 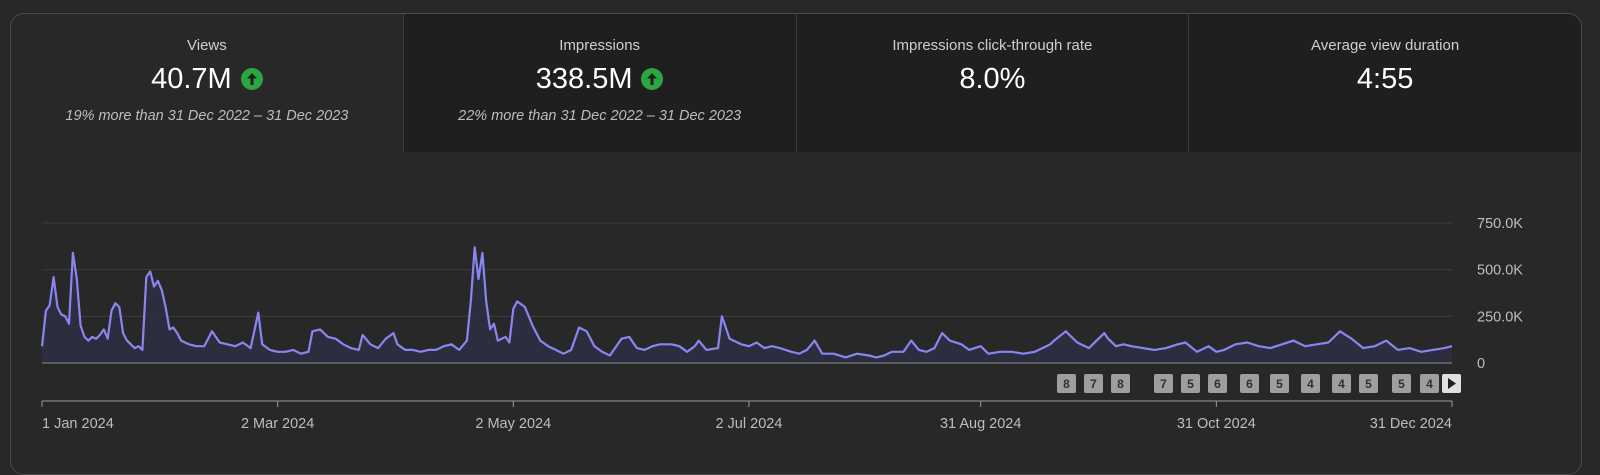 I want to click on y-tick-label: 750.0K, so click(x=1500, y=224).